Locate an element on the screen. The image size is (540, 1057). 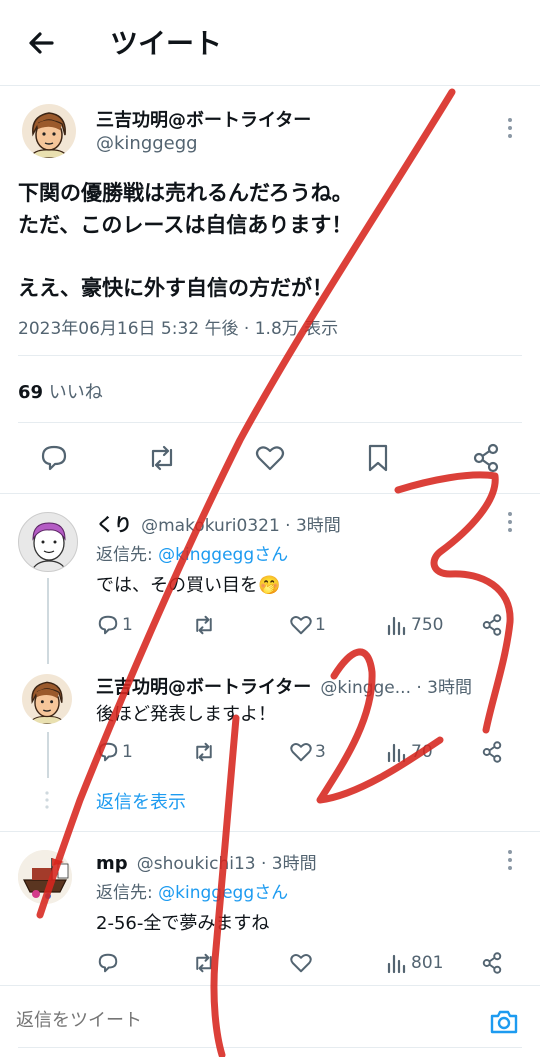
views-count: 70 is located at coordinates (422, 752).